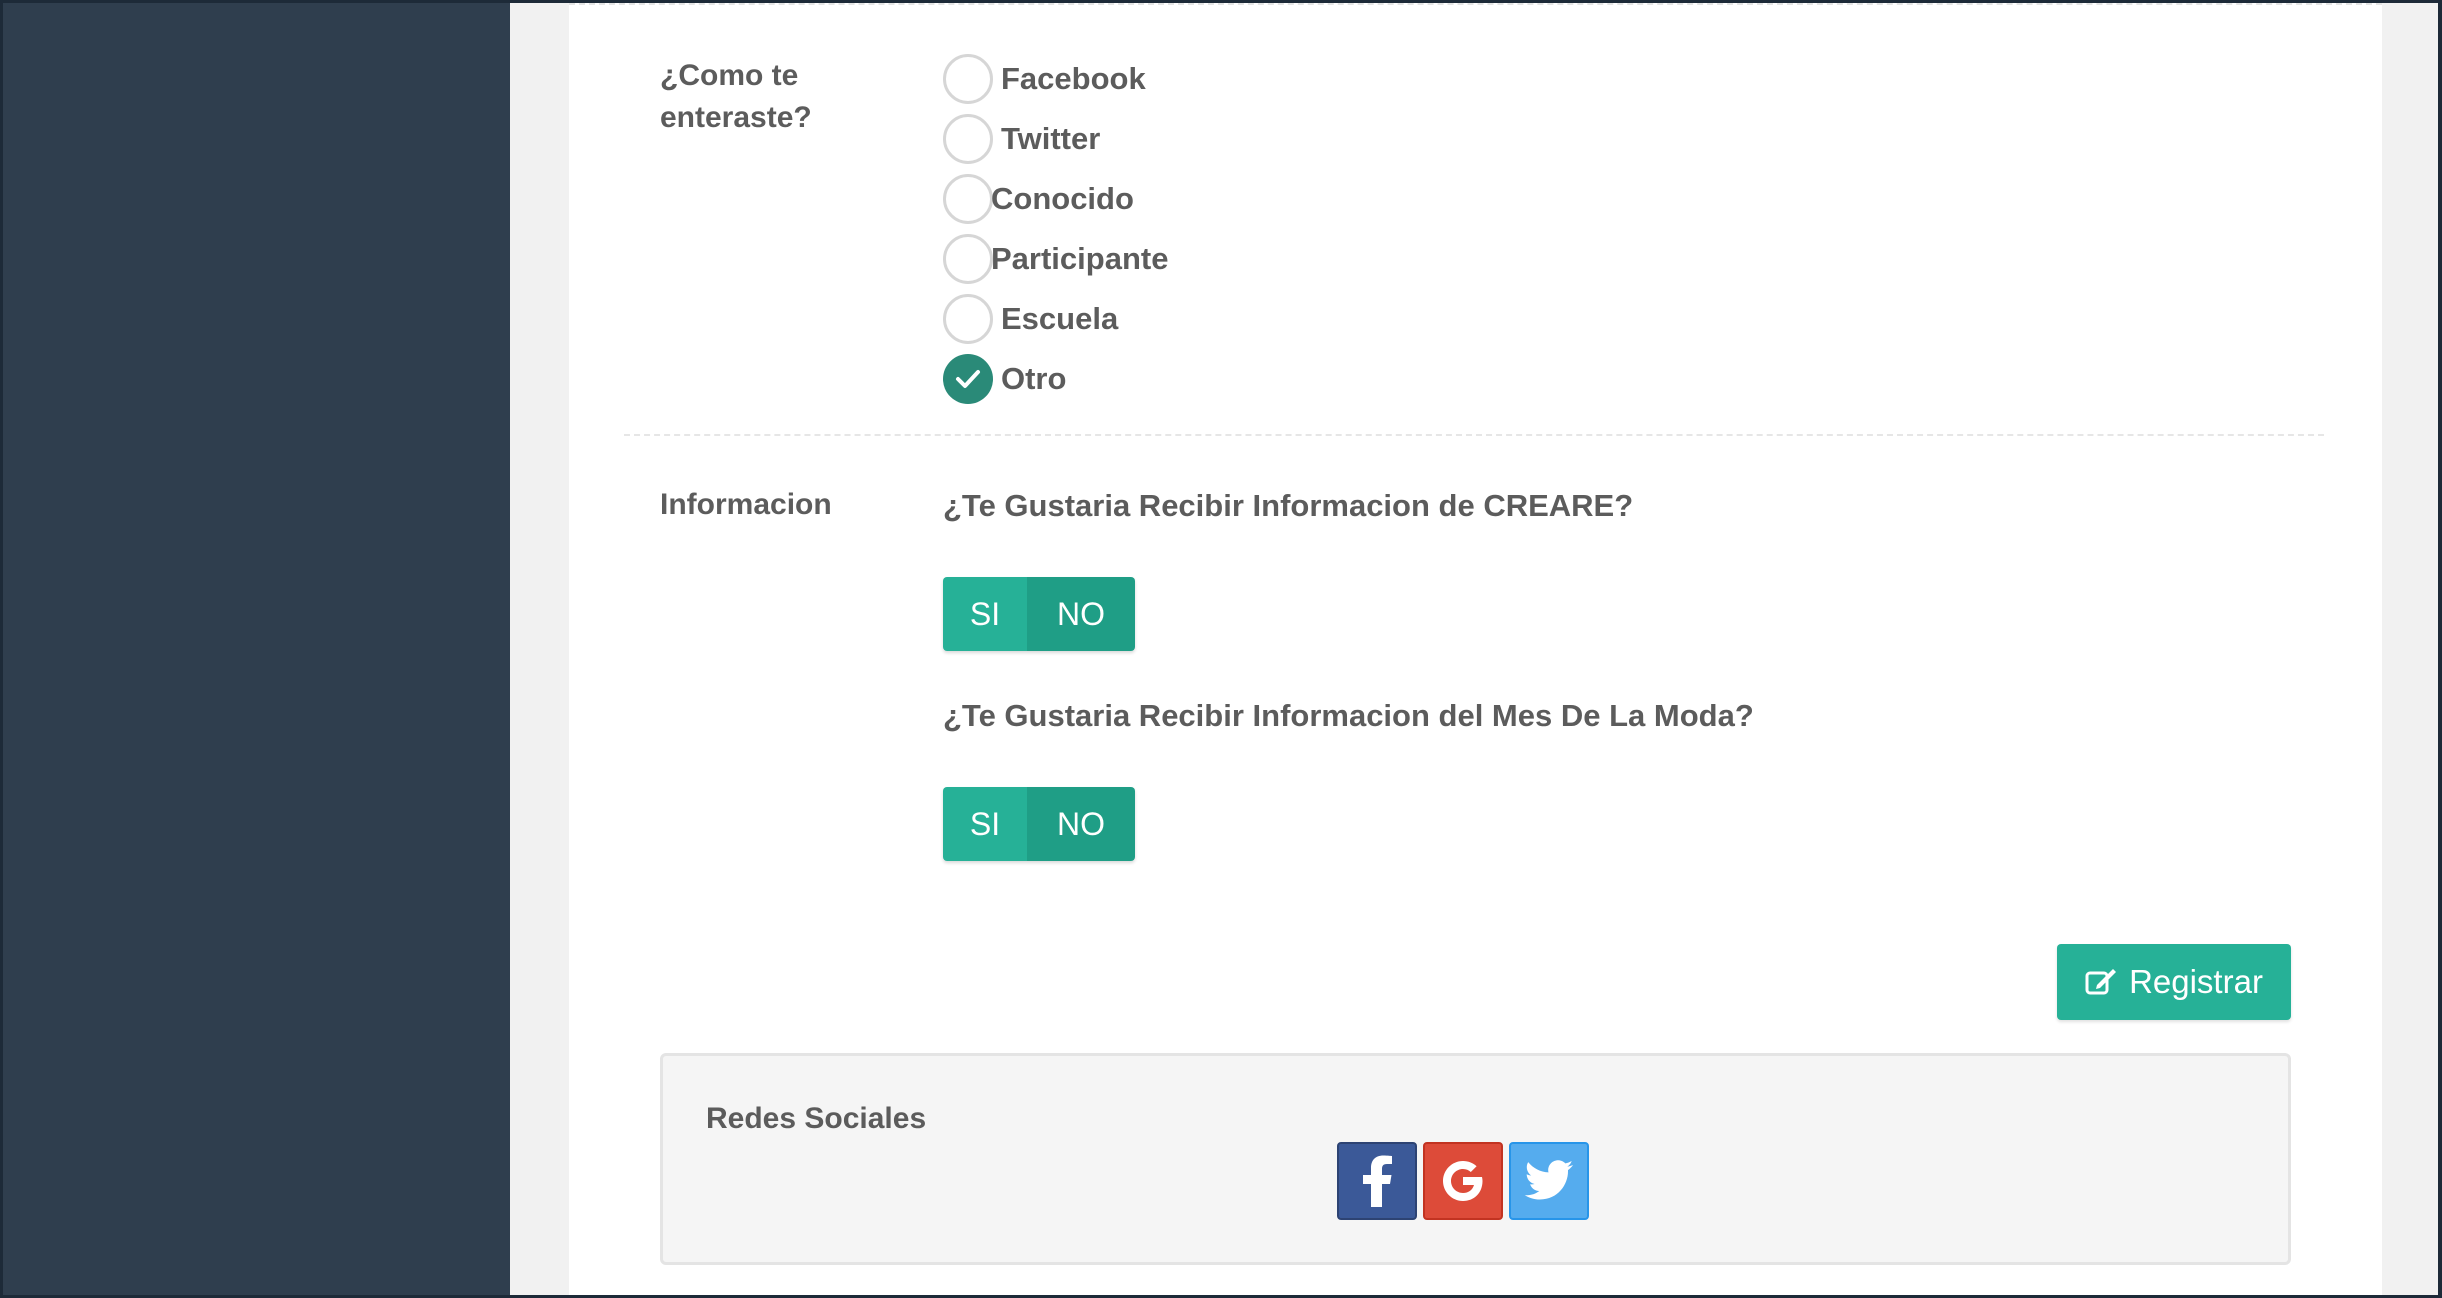 The image size is (2442, 1298). I want to click on radio-label: Participante, so click(1080, 258).